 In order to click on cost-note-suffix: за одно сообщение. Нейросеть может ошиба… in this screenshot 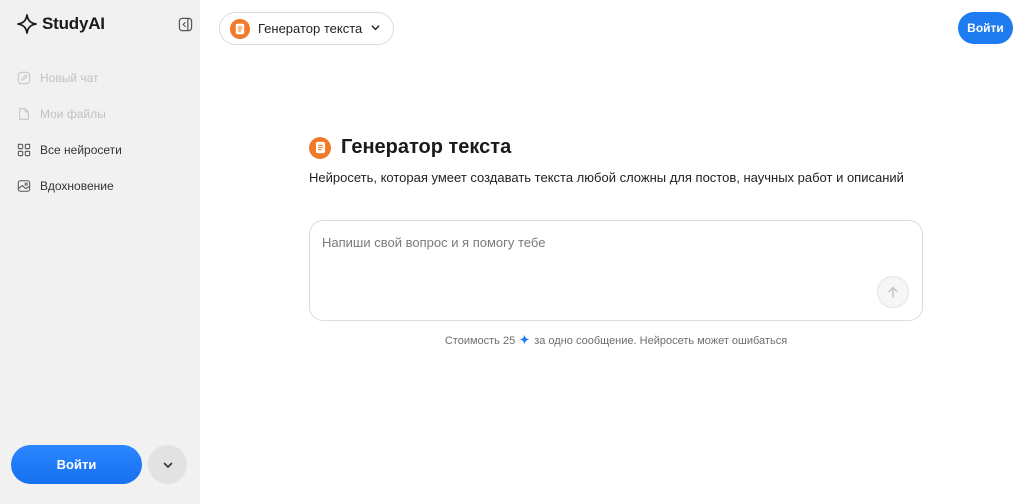, I will do `click(661, 341)`.